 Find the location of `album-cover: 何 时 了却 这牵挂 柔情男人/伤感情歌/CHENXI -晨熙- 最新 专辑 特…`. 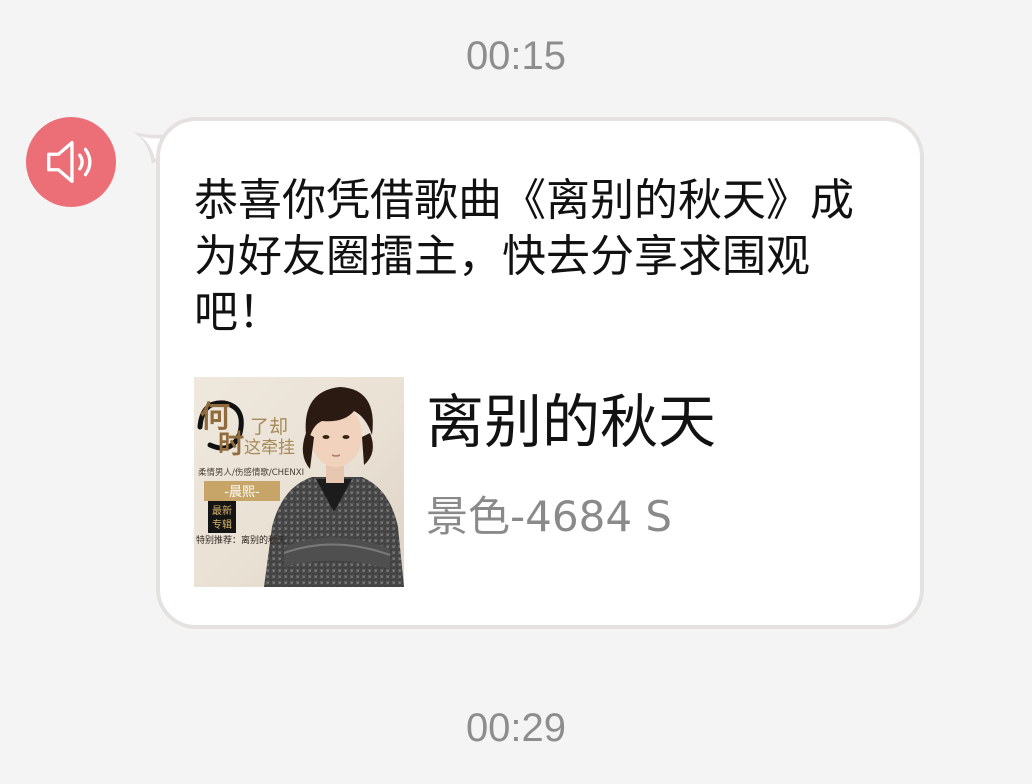

album-cover: 何 时 了却 这牵挂 柔情男人/伤感情歌/CHENXI -晨熙- 最新 专辑 特… is located at coordinates (299, 482).